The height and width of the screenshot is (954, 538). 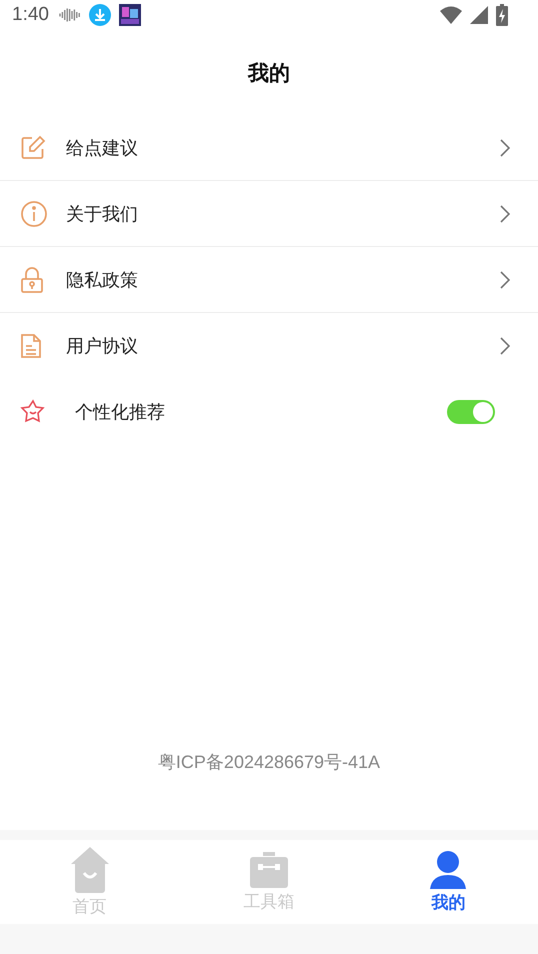 What do you see at coordinates (283, 148) in the screenshot?
I see `menu-item-label: 给点建议` at bounding box center [283, 148].